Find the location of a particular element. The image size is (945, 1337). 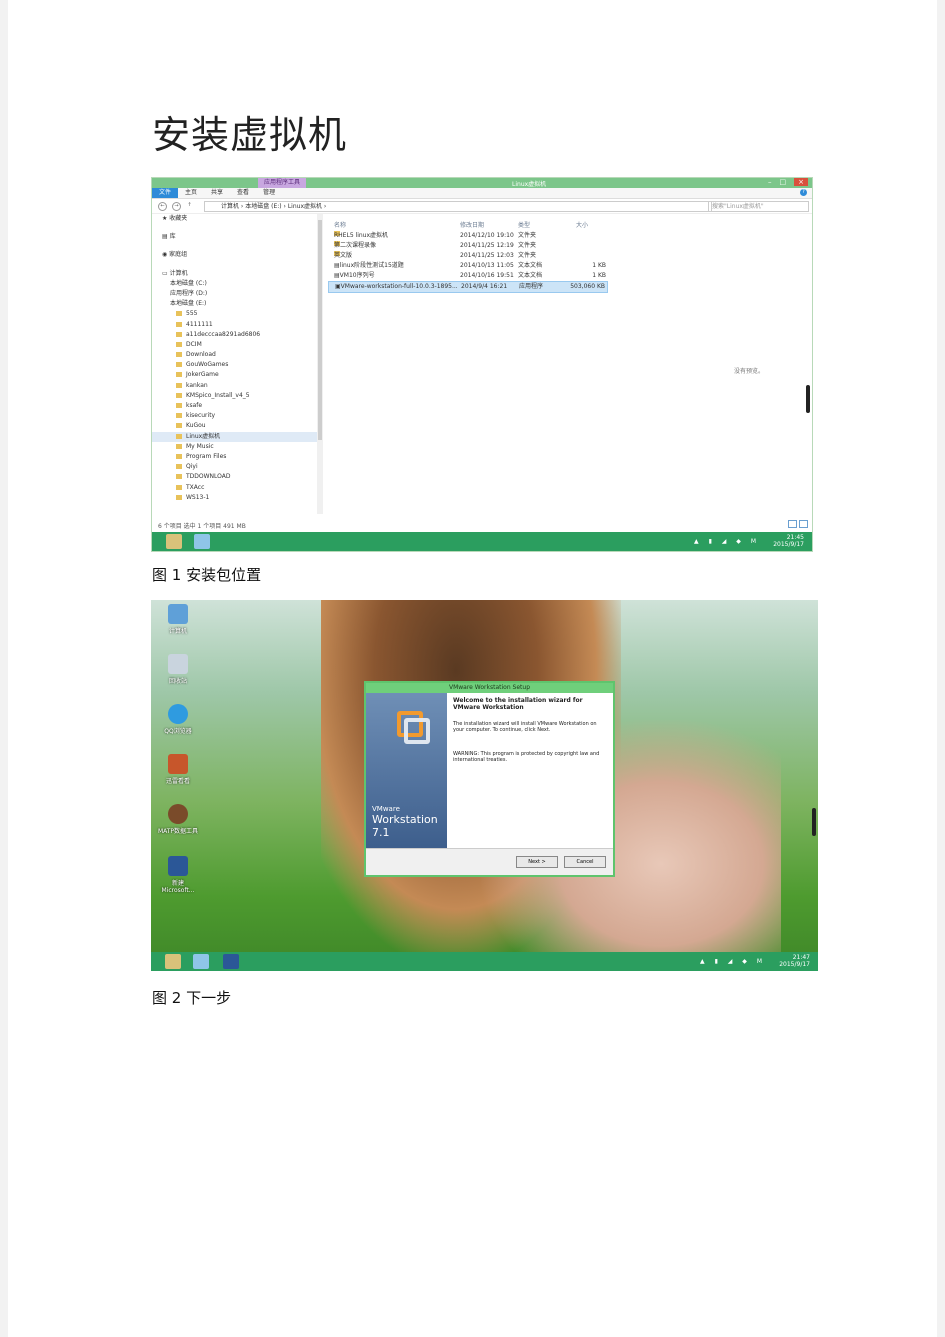

view-buttons is located at coordinates (797, 525).